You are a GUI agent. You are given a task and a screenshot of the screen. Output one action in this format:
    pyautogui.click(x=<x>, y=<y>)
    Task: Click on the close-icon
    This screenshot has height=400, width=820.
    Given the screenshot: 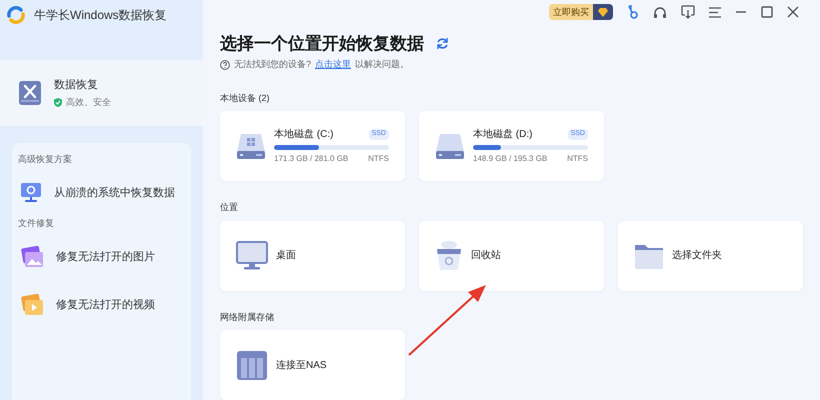 What is the action you would take?
    pyautogui.click(x=793, y=12)
    